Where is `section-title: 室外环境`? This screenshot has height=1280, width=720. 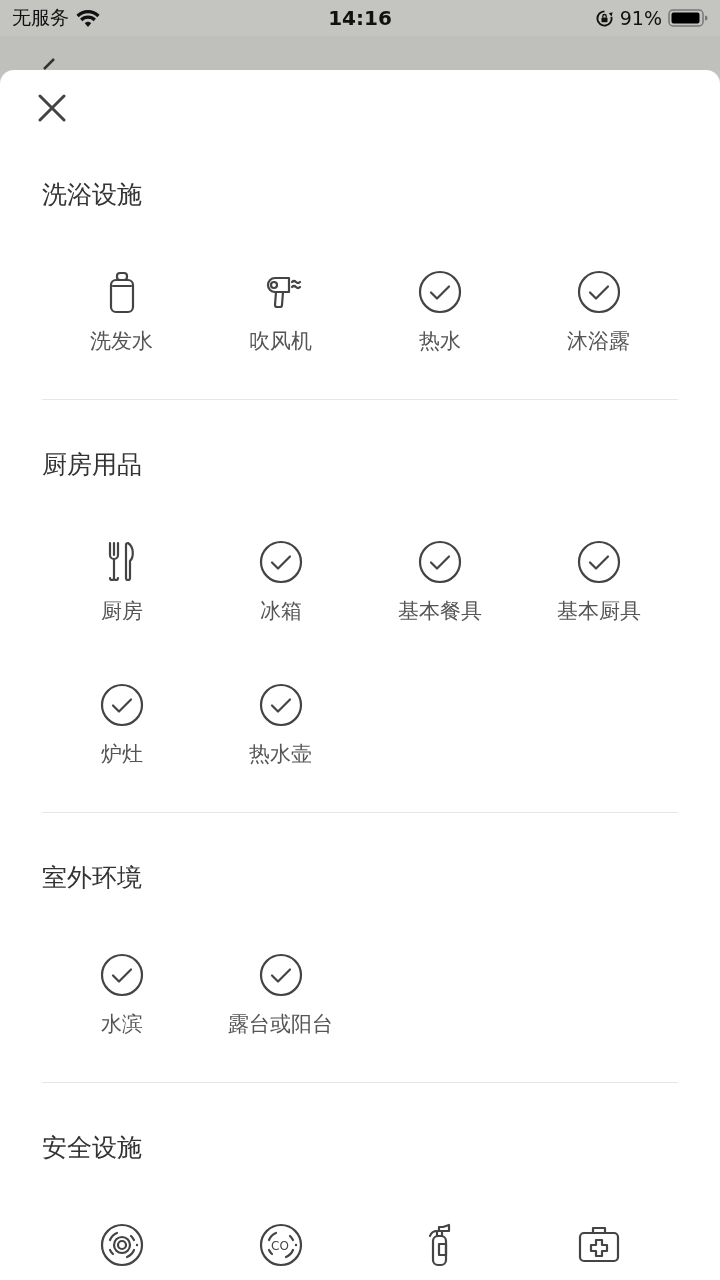 section-title: 室外环境 is located at coordinates (92, 878).